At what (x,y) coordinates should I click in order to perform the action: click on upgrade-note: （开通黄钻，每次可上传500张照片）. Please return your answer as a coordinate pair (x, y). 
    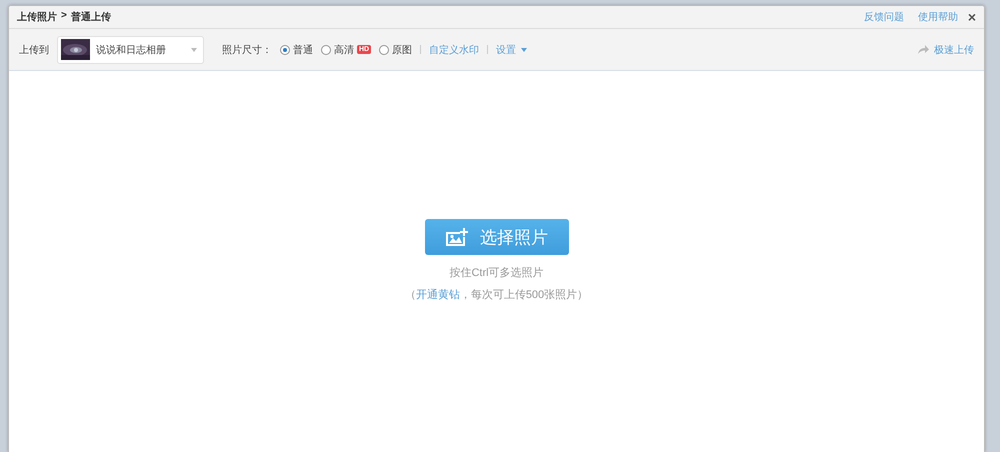
    Looking at the image, I should click on (496, 295).